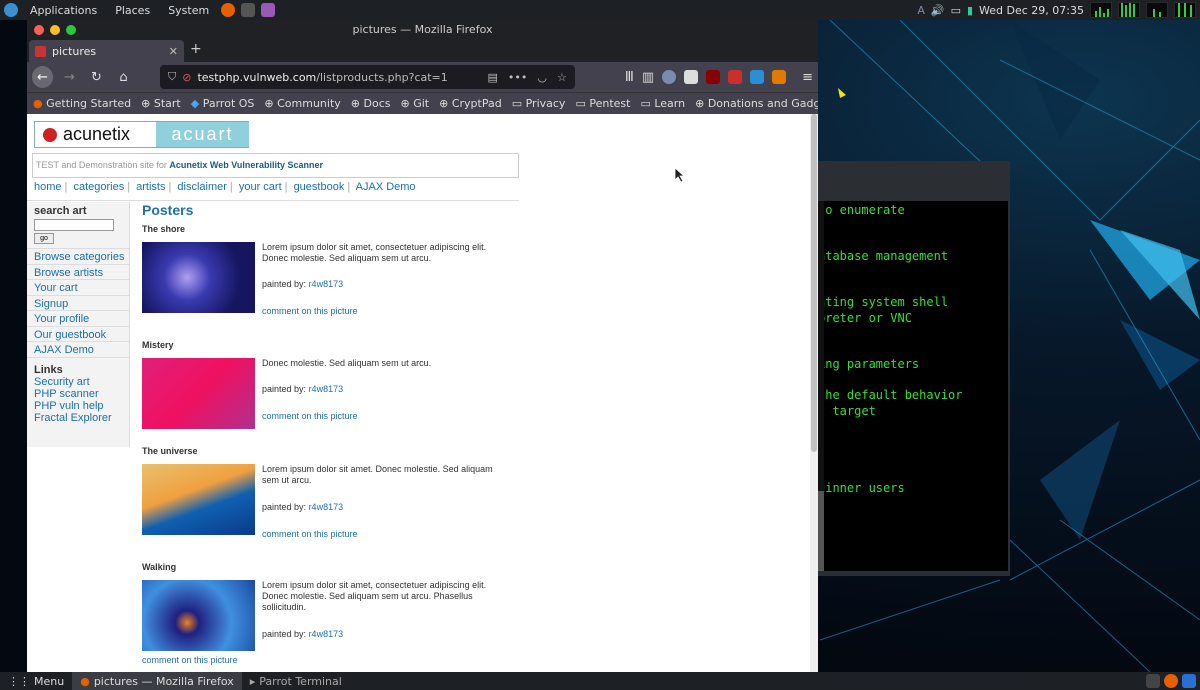  What do you see at coordinates (691, 77) in the screenshot?
I see `extension-icon` at bounding box center [691, 77].